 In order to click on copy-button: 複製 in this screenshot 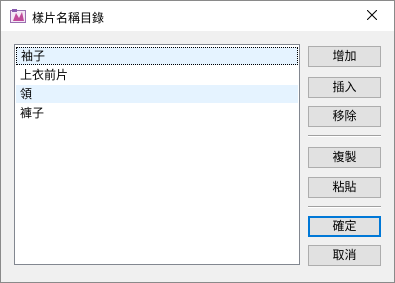, I will do `click(344, 157)`.